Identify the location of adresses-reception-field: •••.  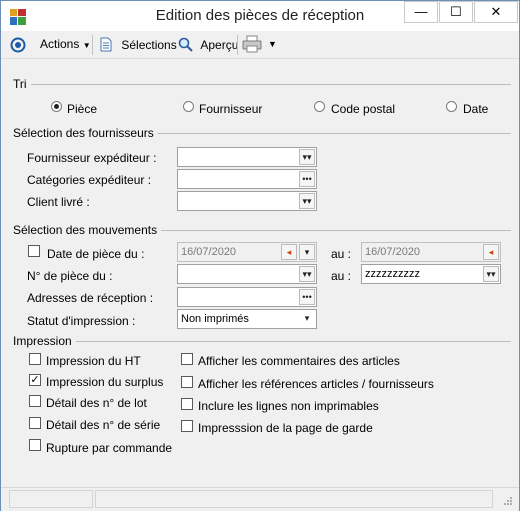
(247, 297).